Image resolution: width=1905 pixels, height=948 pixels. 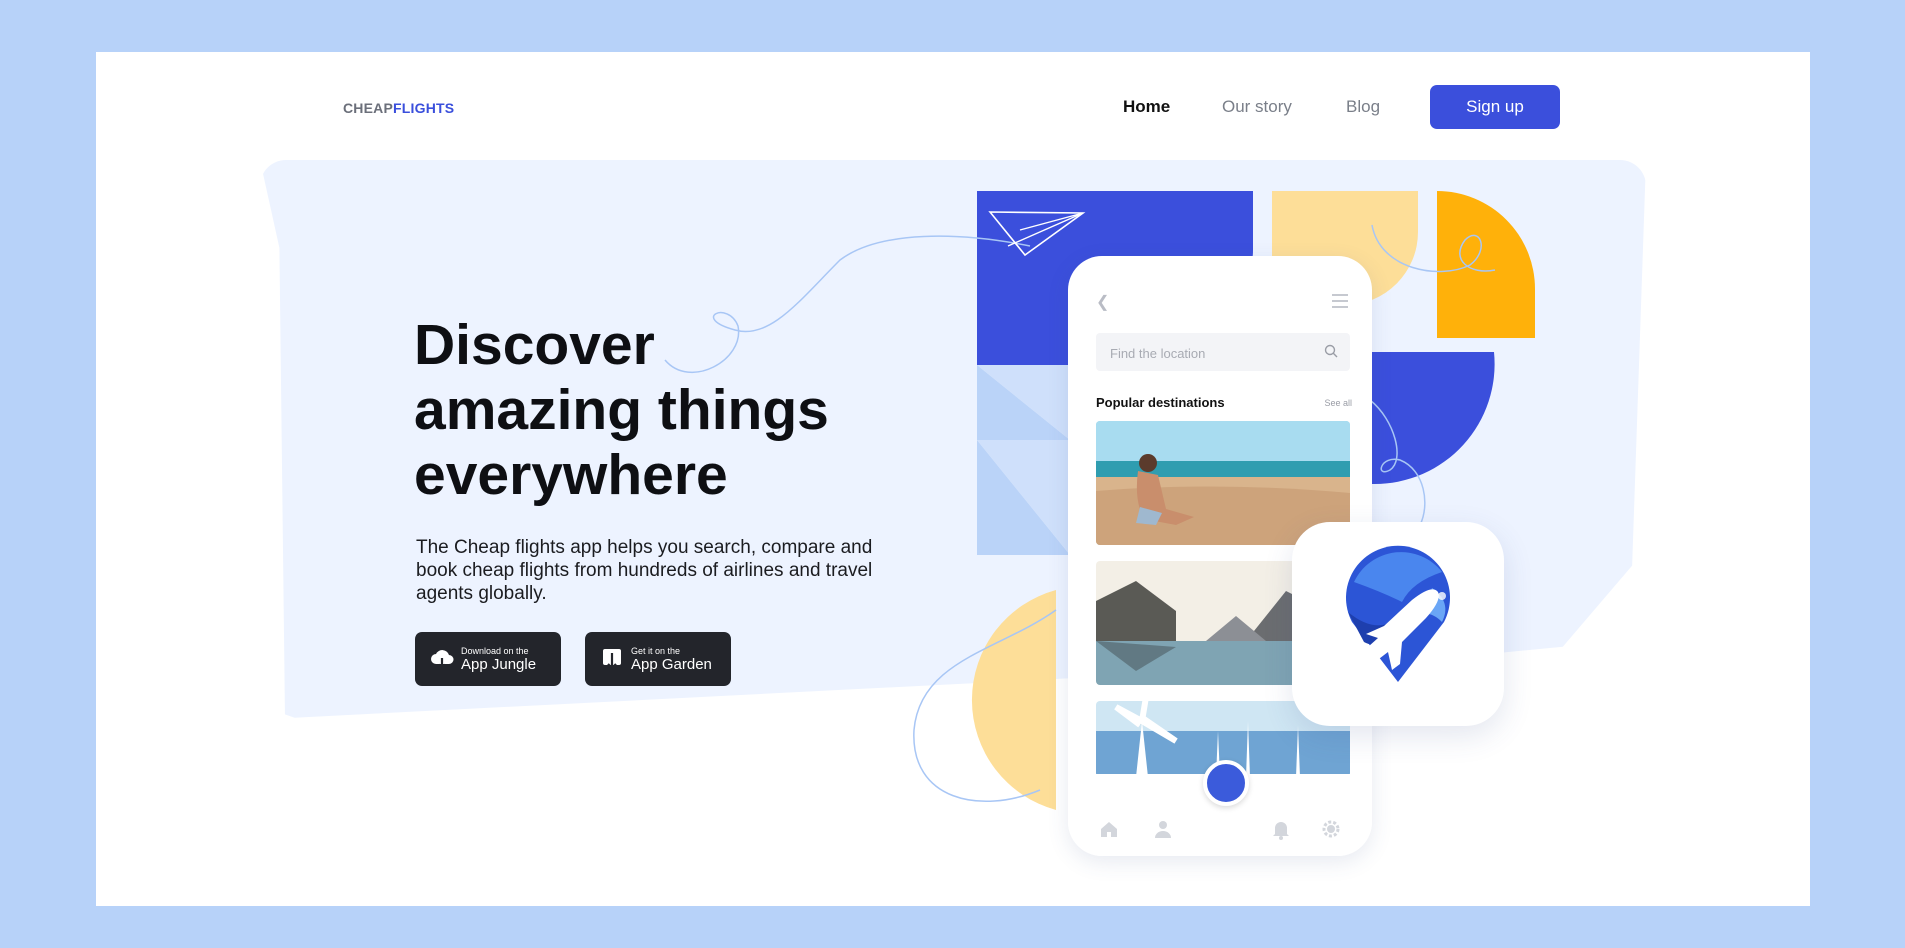 I want to click on headline-line-2: amazing things, so click(x=621, y=410).